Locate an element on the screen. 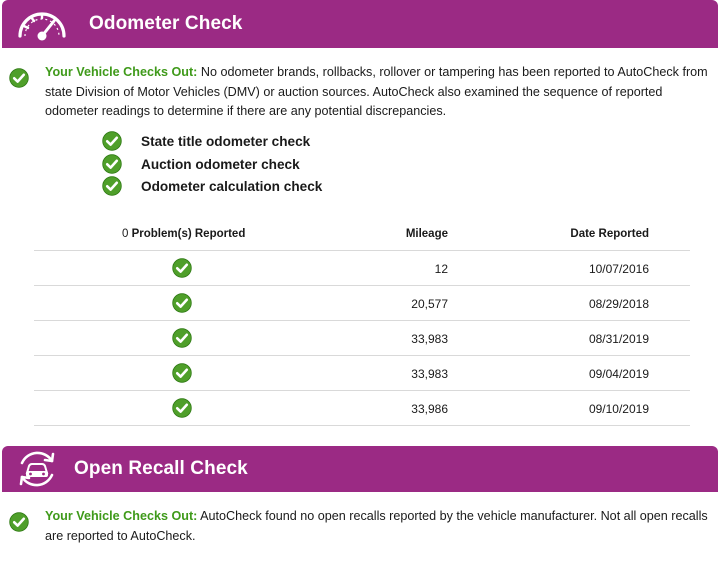  check-list-label: Odometer calculation check is located at coordinates (232, 186).